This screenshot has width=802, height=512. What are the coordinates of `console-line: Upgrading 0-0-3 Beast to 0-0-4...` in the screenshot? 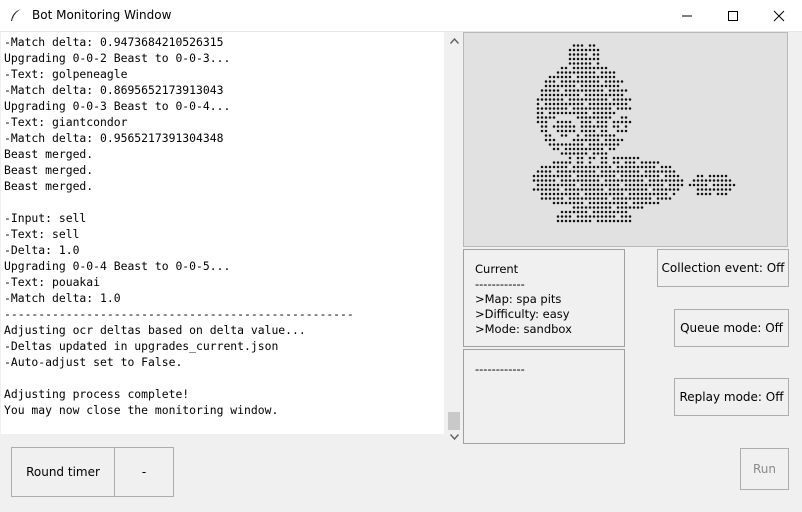 It's located at (117, 106).